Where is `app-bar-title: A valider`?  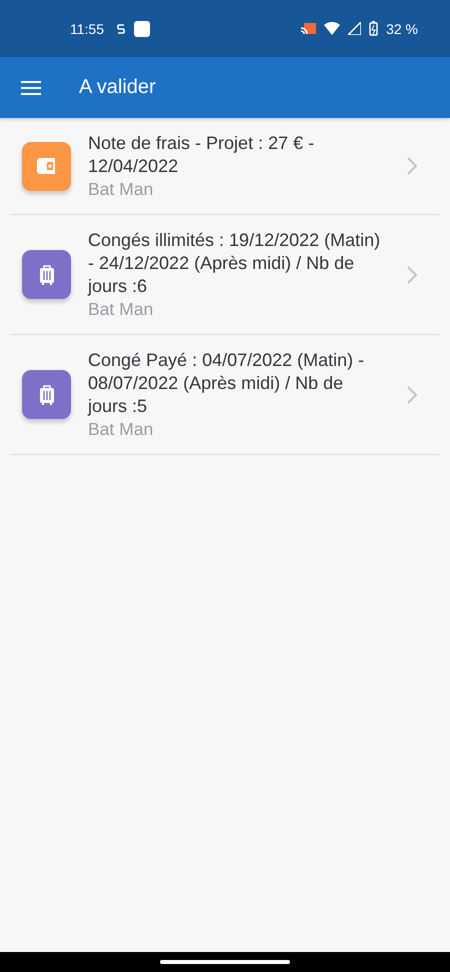 app-bar-title: A valider is located at coordinates (117, 87).